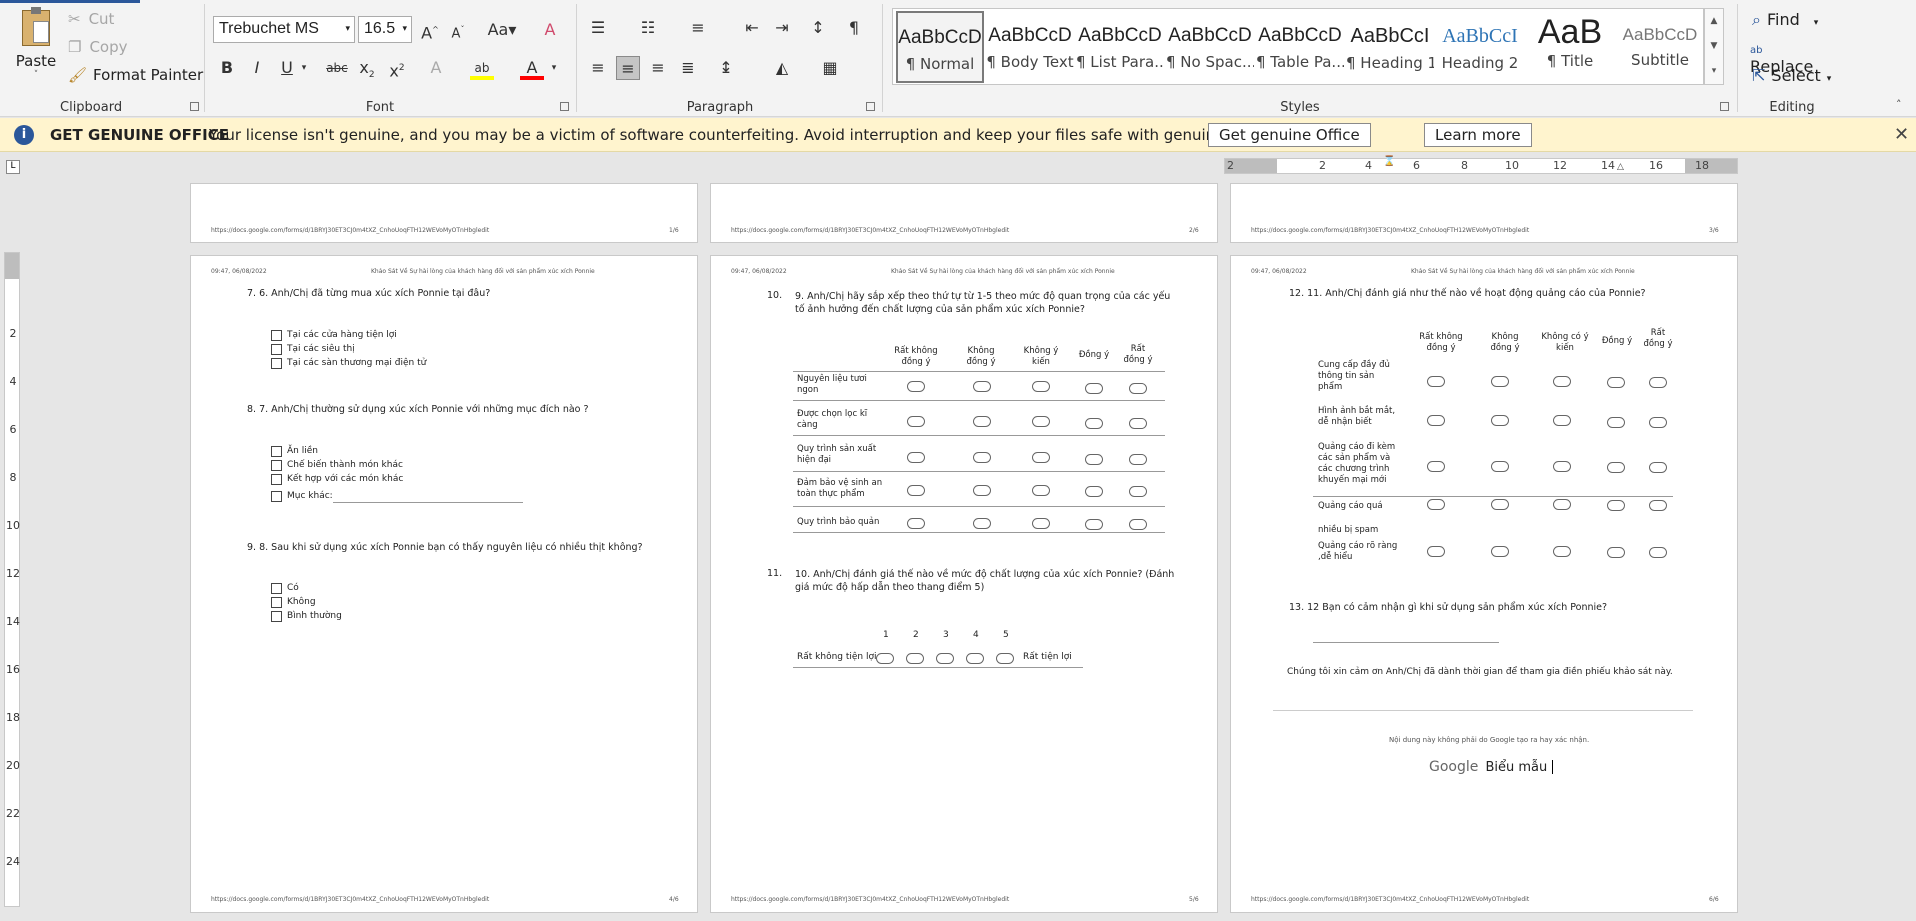  I want to click on style-heading-2: AaBbCcI Heading 2, so click(1480, 47).